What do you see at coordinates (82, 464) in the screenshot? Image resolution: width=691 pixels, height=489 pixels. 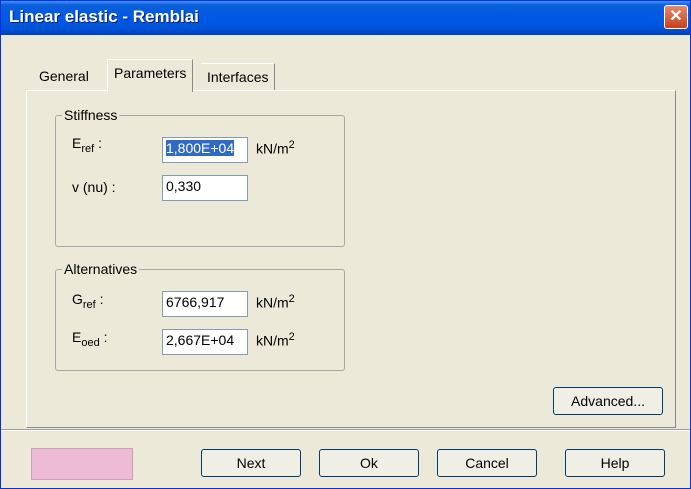 I see `material-color-swatch` at bounding box center [82, 464].